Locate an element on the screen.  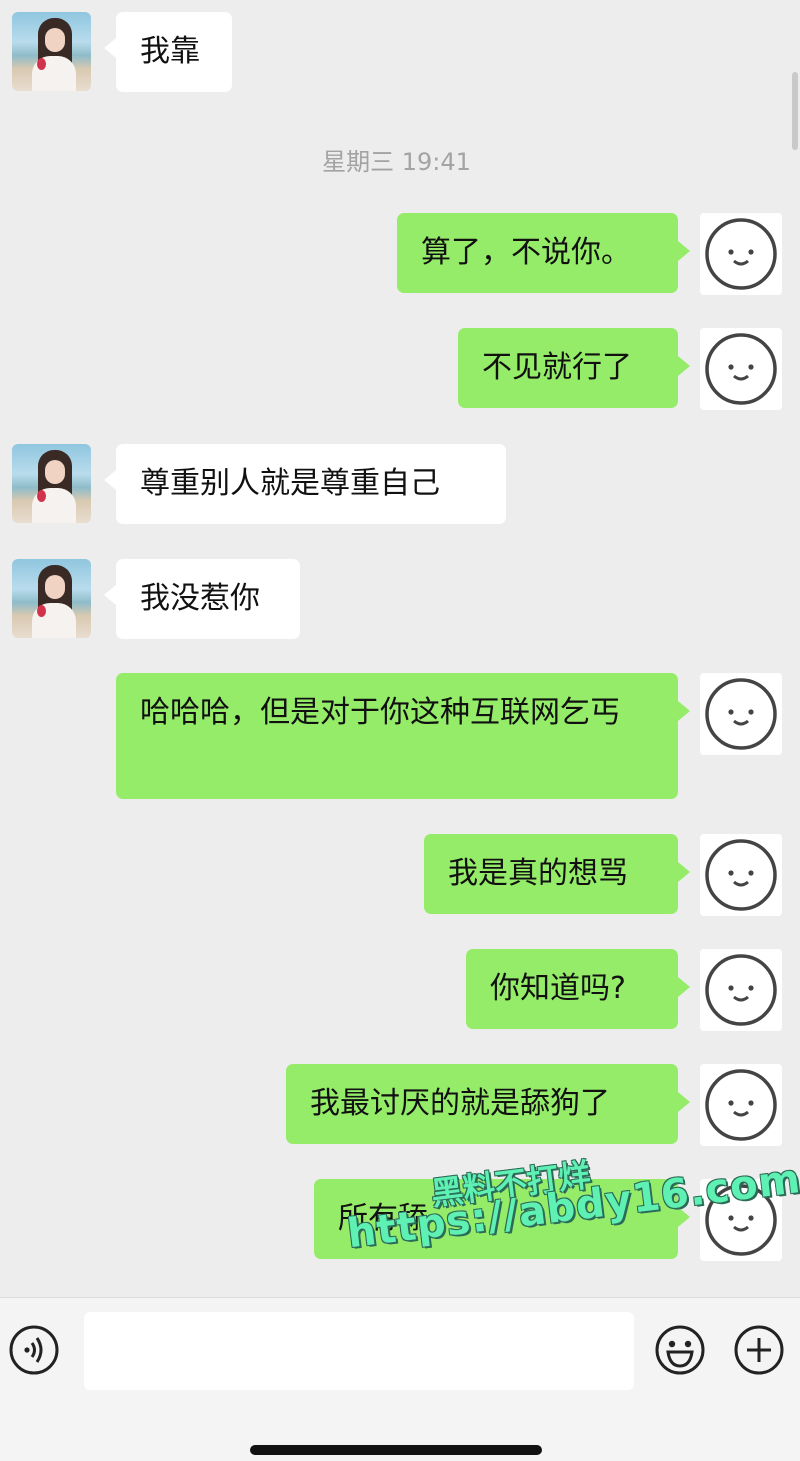
message-text: 我没惹你 is located at coordinates (200, 598).